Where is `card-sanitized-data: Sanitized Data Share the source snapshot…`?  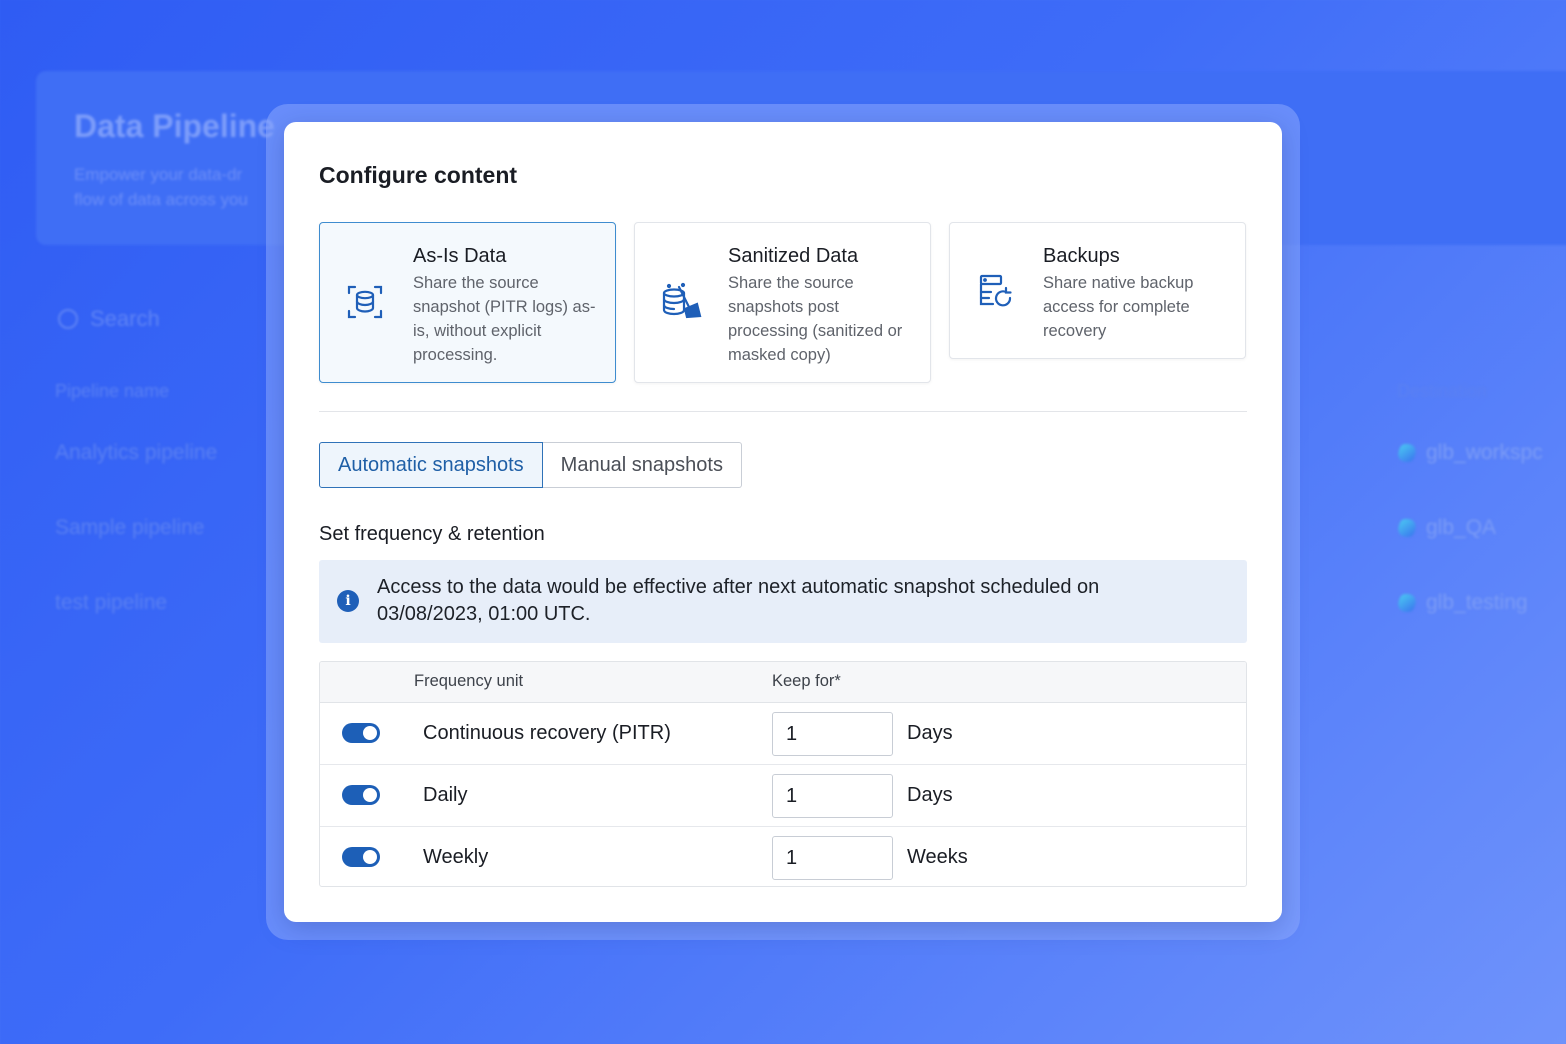
card-sanitized-data: Sanitized Data Share the source snapshot… is located at coordinates (782, 302).